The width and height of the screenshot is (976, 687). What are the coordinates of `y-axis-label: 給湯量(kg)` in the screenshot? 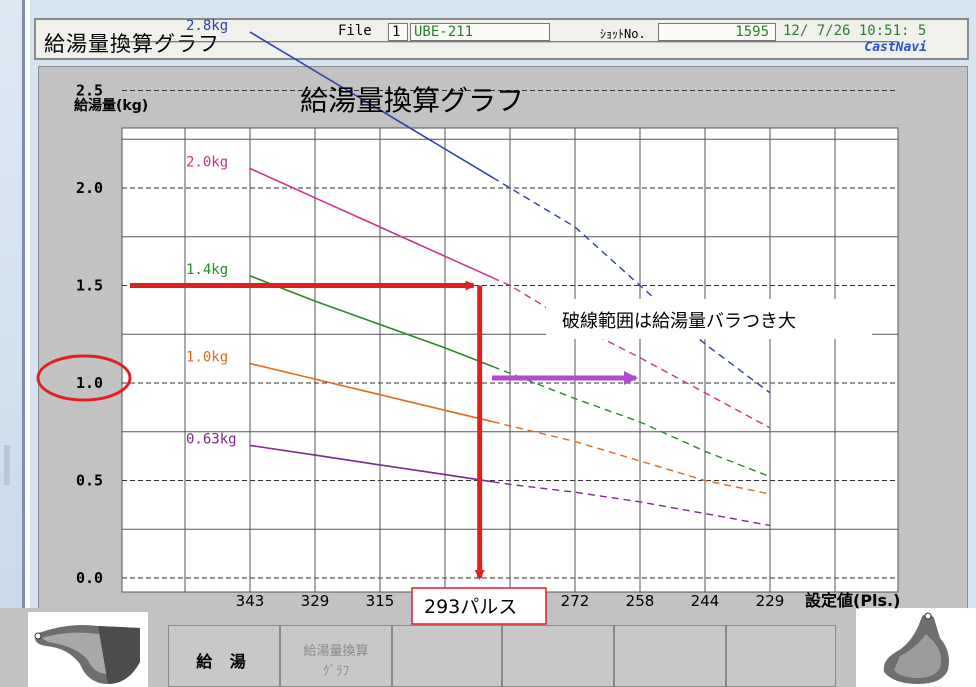 It's located at (111, 105).